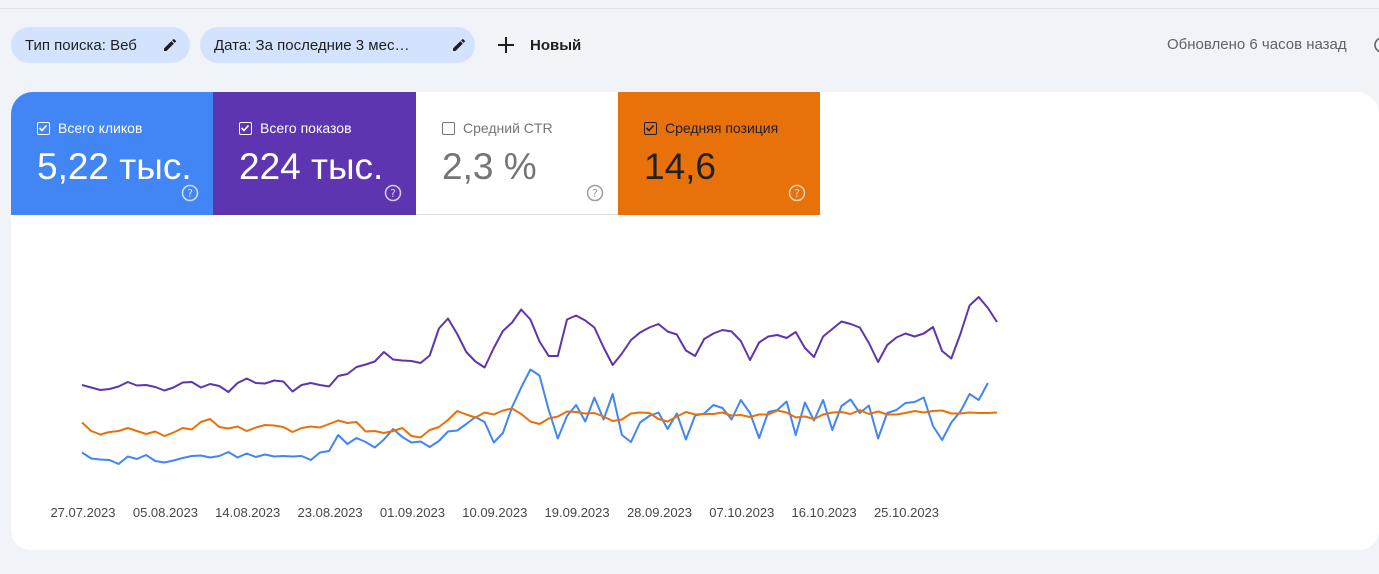 The width and height of the screenshot is (1379, 574). What do you see at coordinates (824, 512) in the screenshot?
I see `x-tick-label: 16.10.2023` at bounding box center [824, 512].